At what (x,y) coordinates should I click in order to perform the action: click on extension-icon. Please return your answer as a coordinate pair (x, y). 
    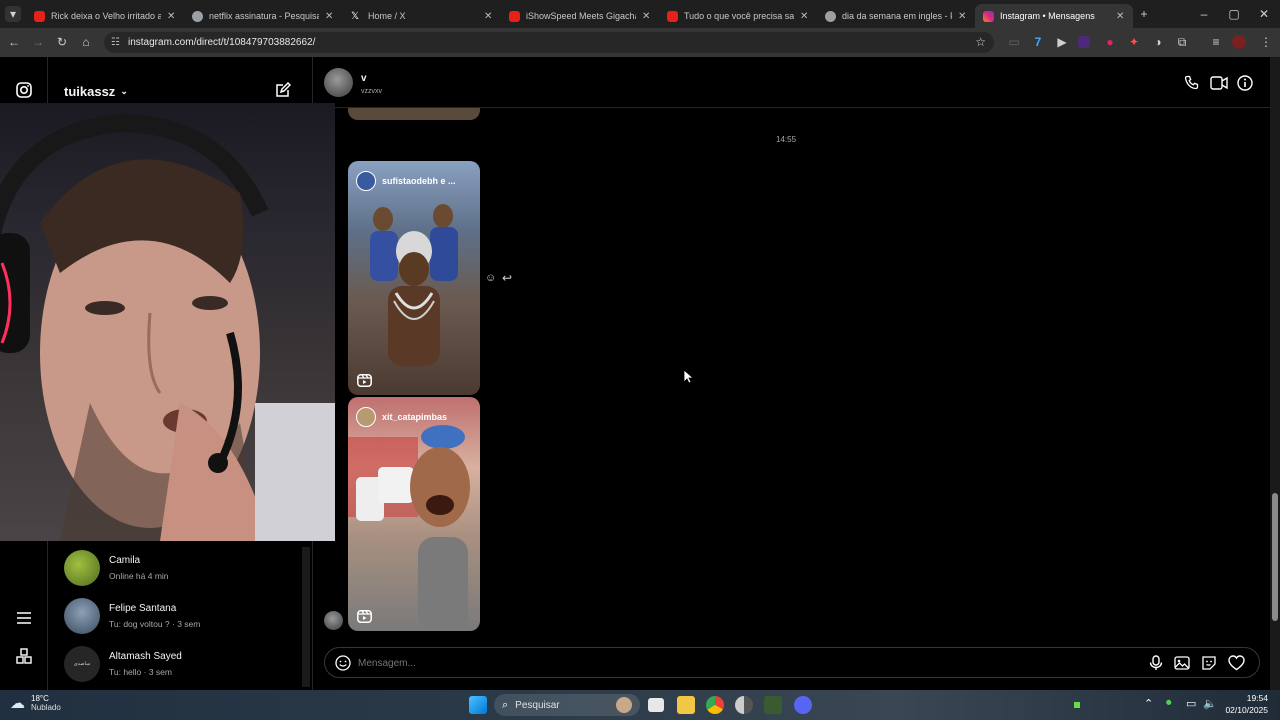
    Looking at the image, I should click on (1084, 42).